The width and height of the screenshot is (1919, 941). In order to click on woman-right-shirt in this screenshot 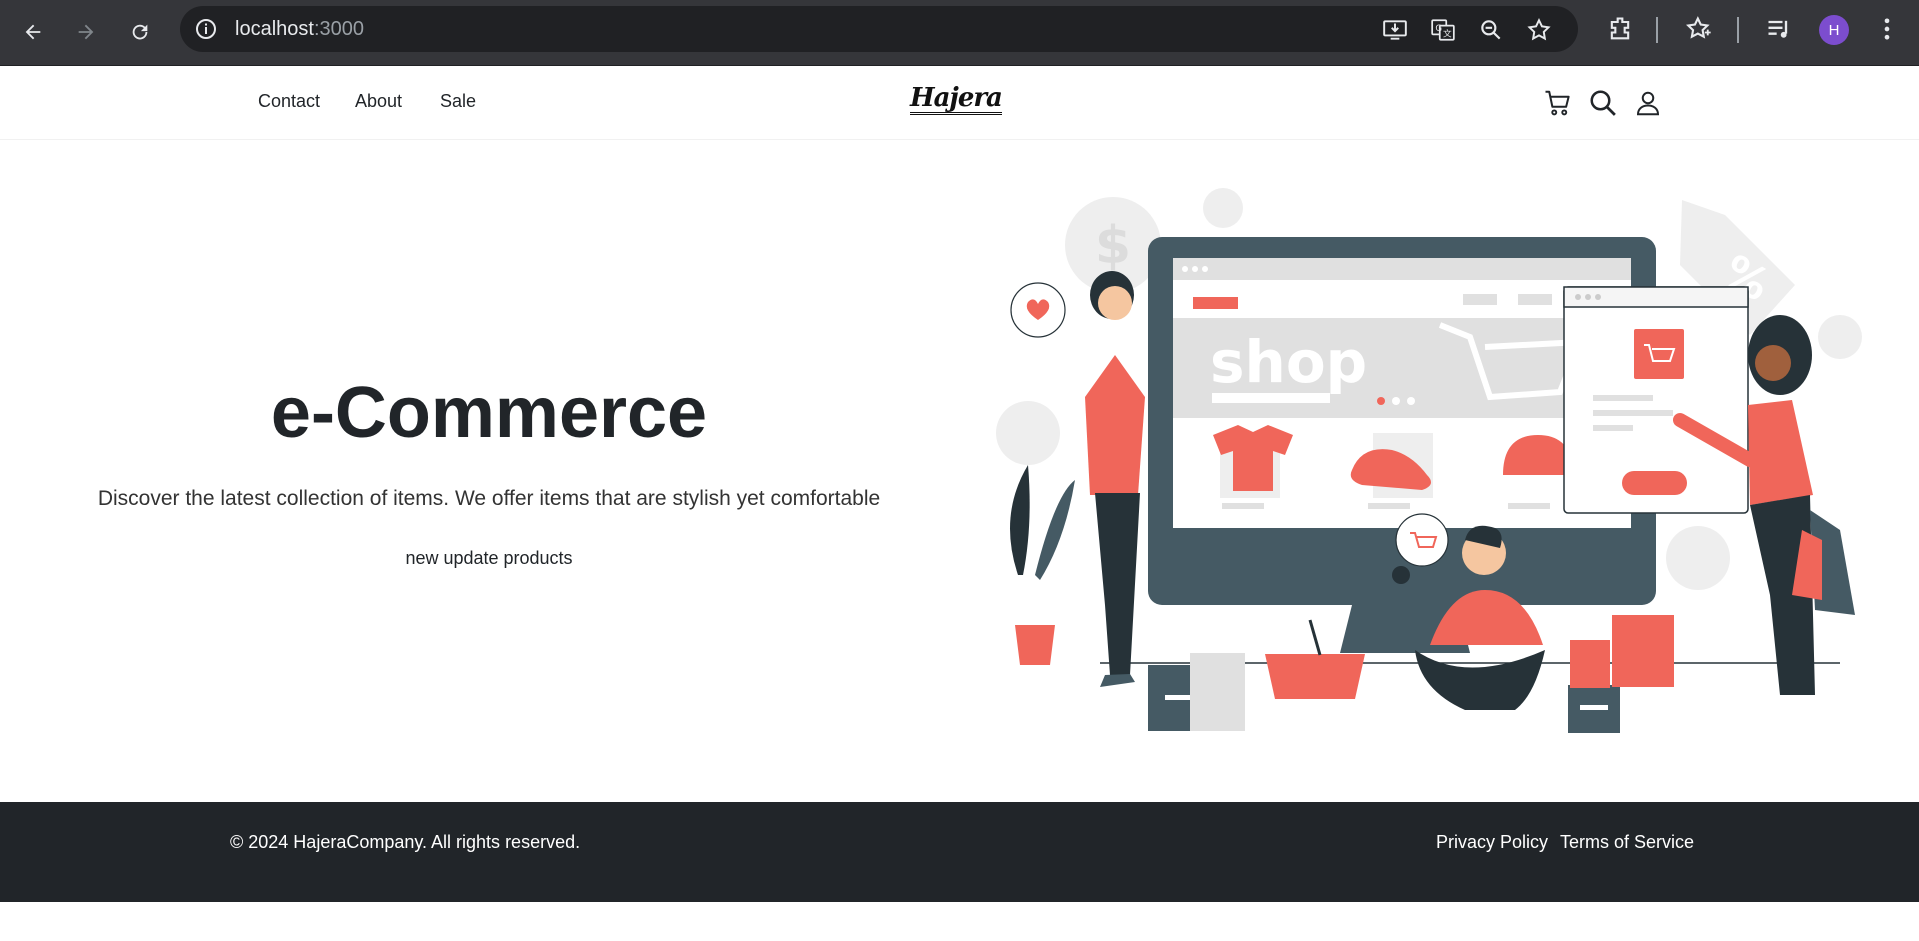, I will do `click(1780, 452)`.